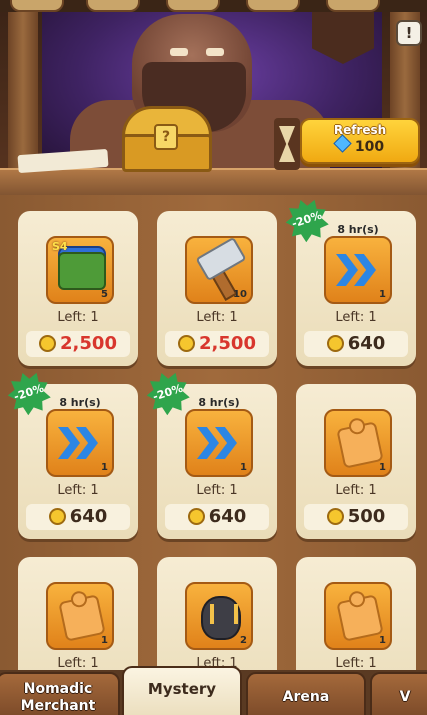 The height and width of the screenshot is (715, 427). I want to click on hourglass-icon, so click(287, 144).